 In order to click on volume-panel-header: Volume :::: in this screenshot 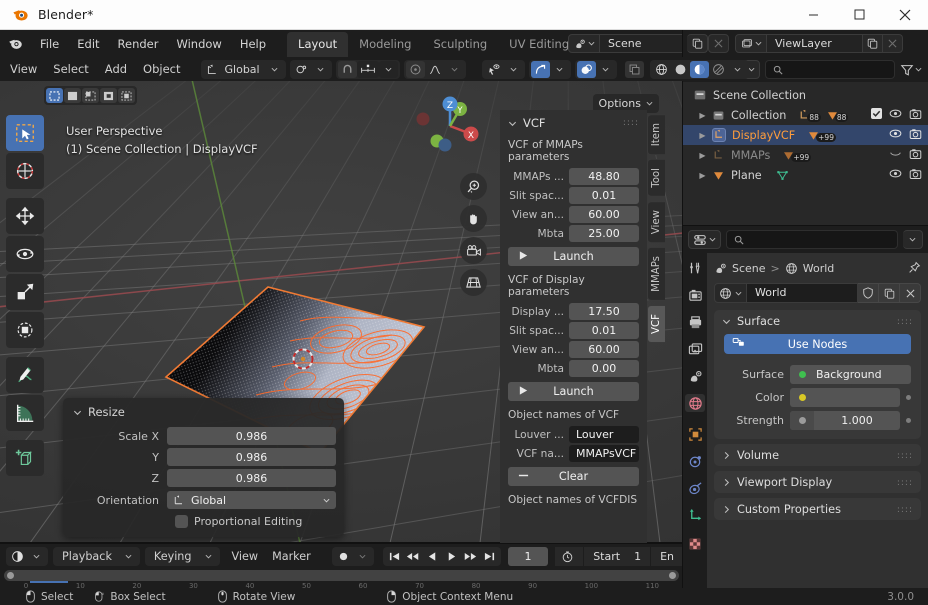, I will do `click(817, 455)`.